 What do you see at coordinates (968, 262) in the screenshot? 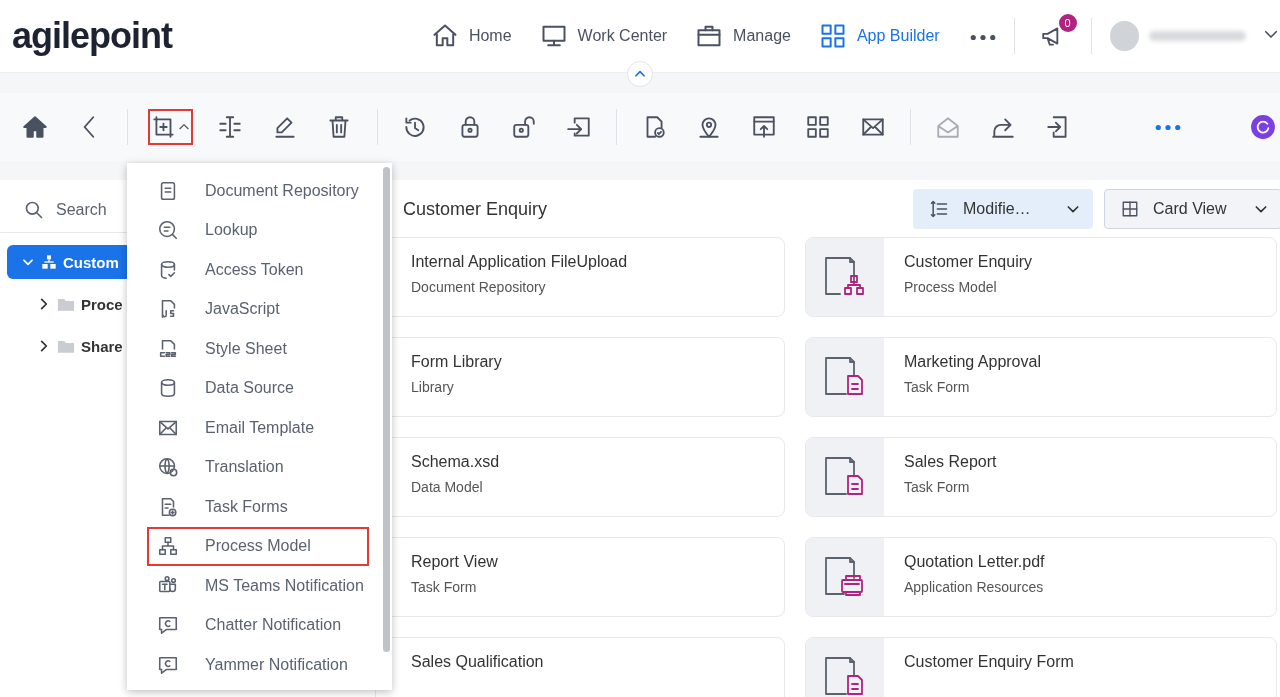
I see `card-title: Customer Enquiry` at bounding box center [968, 262].